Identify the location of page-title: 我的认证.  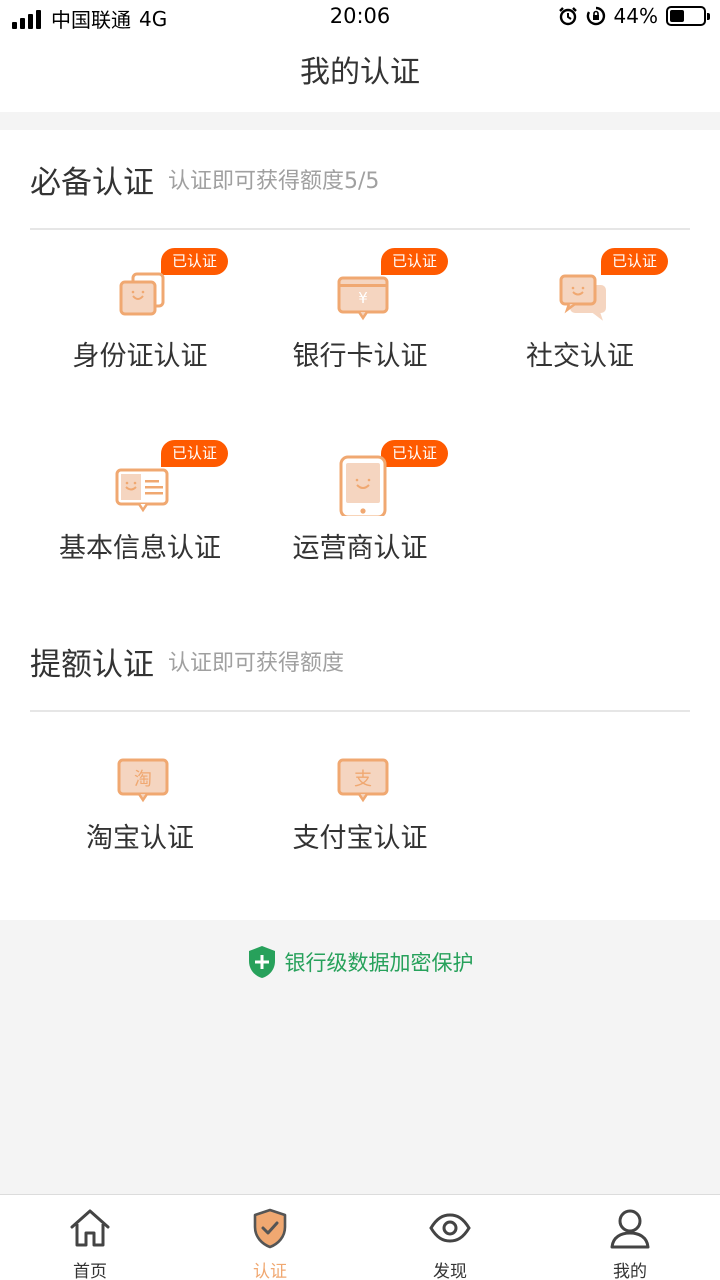
(360, 72).